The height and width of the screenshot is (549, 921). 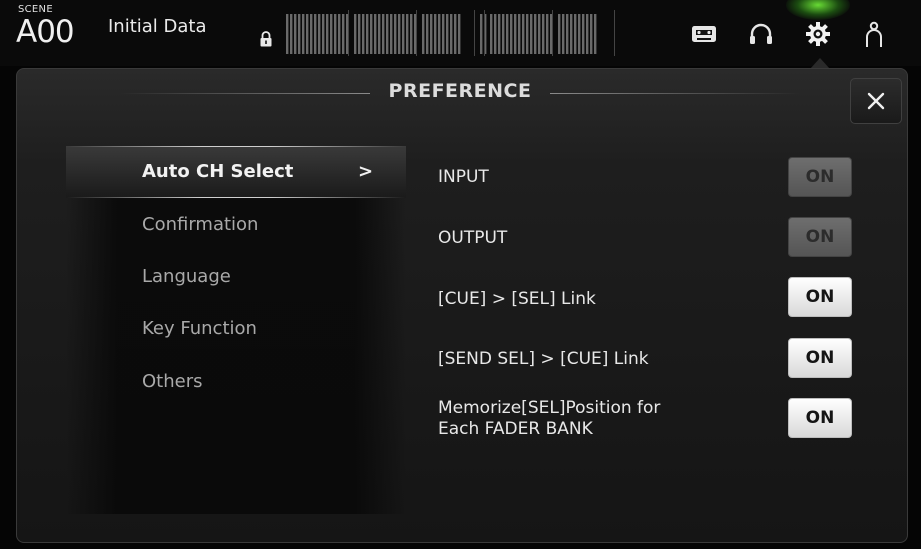 What do you see at coordinates (266, 39) in the screenshot?
I see `lock-icon` at bounding box center [266, 39].